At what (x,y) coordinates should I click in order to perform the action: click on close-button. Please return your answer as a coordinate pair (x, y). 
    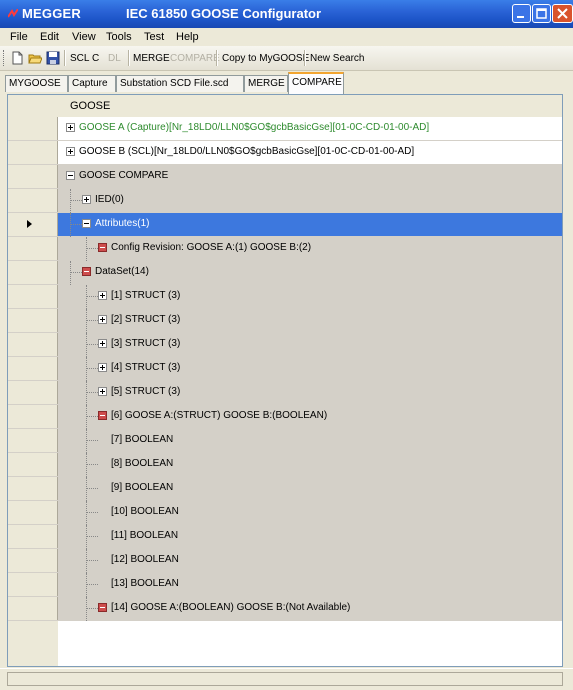
    Looking at the image, I should click on (562, 13).